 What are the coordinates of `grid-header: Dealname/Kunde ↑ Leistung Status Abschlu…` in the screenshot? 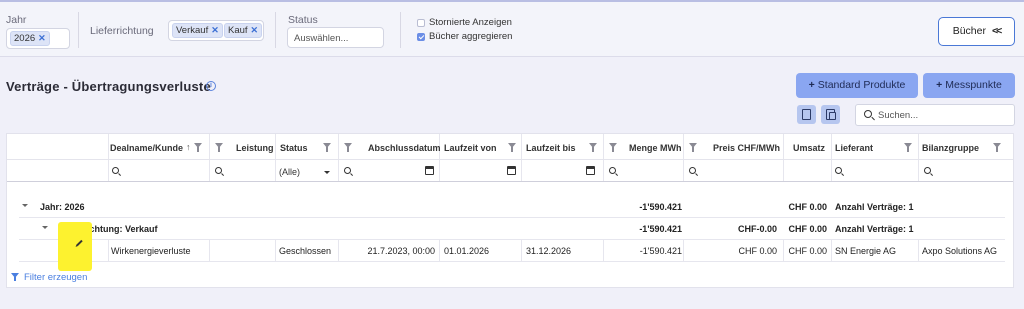 It's located at (510, 147).